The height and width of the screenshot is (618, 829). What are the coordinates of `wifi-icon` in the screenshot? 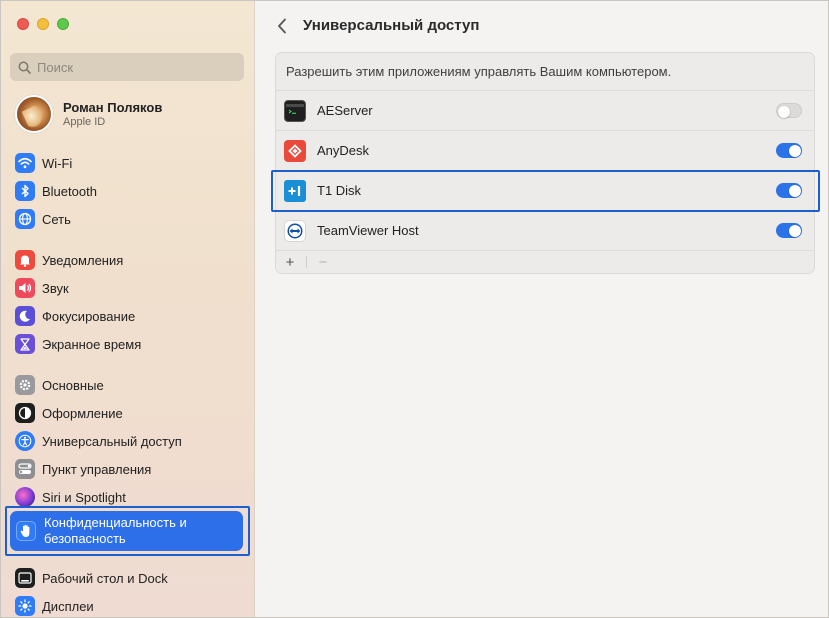 It's located at (25, 163).